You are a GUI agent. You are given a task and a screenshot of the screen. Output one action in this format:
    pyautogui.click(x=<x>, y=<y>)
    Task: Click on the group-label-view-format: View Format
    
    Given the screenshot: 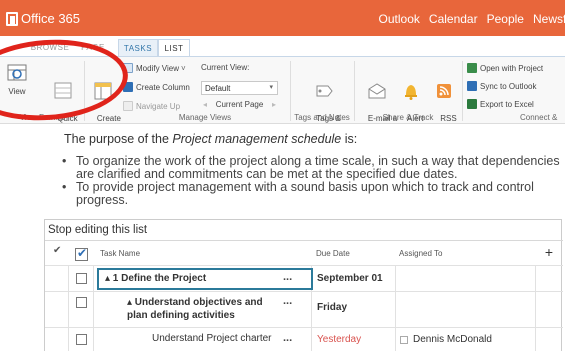 What is the action you would take?
    pyautogui.click(x=42, y=117)
    